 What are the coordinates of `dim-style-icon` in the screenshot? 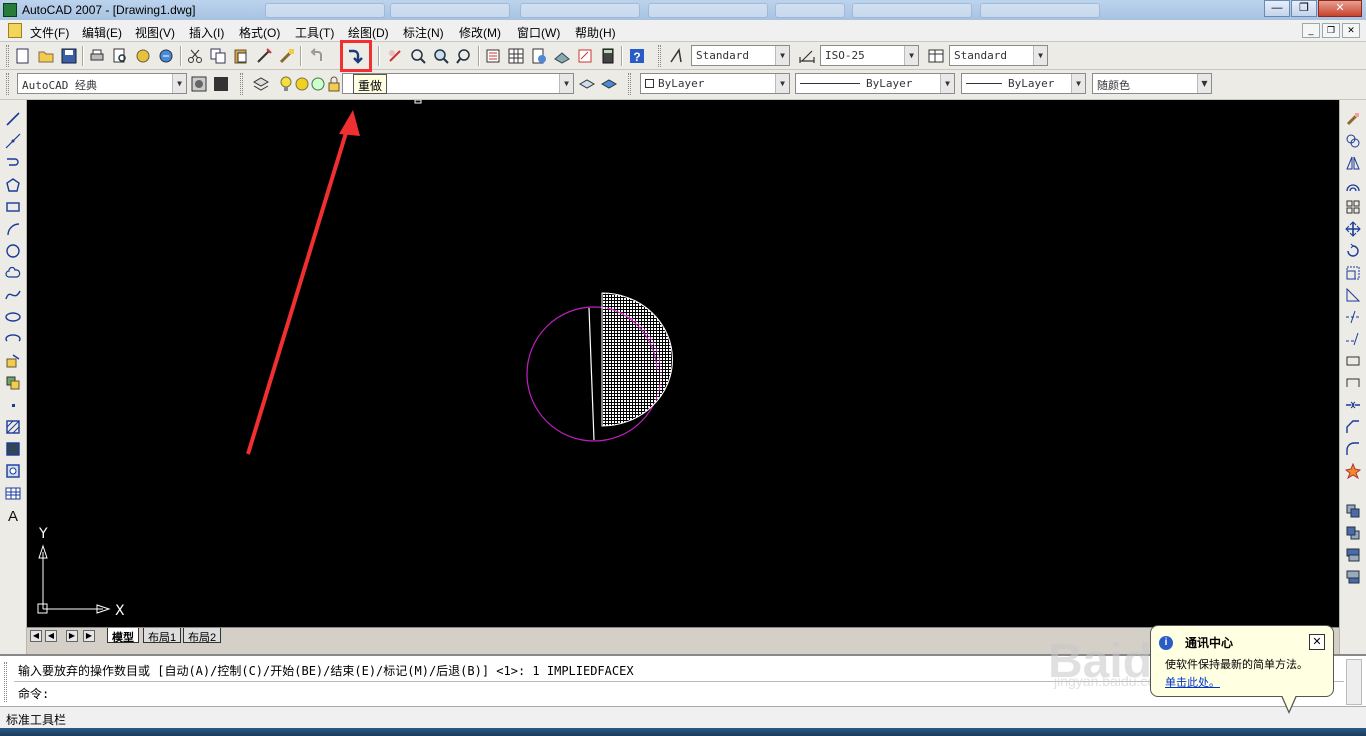 It's located at (807, 56).